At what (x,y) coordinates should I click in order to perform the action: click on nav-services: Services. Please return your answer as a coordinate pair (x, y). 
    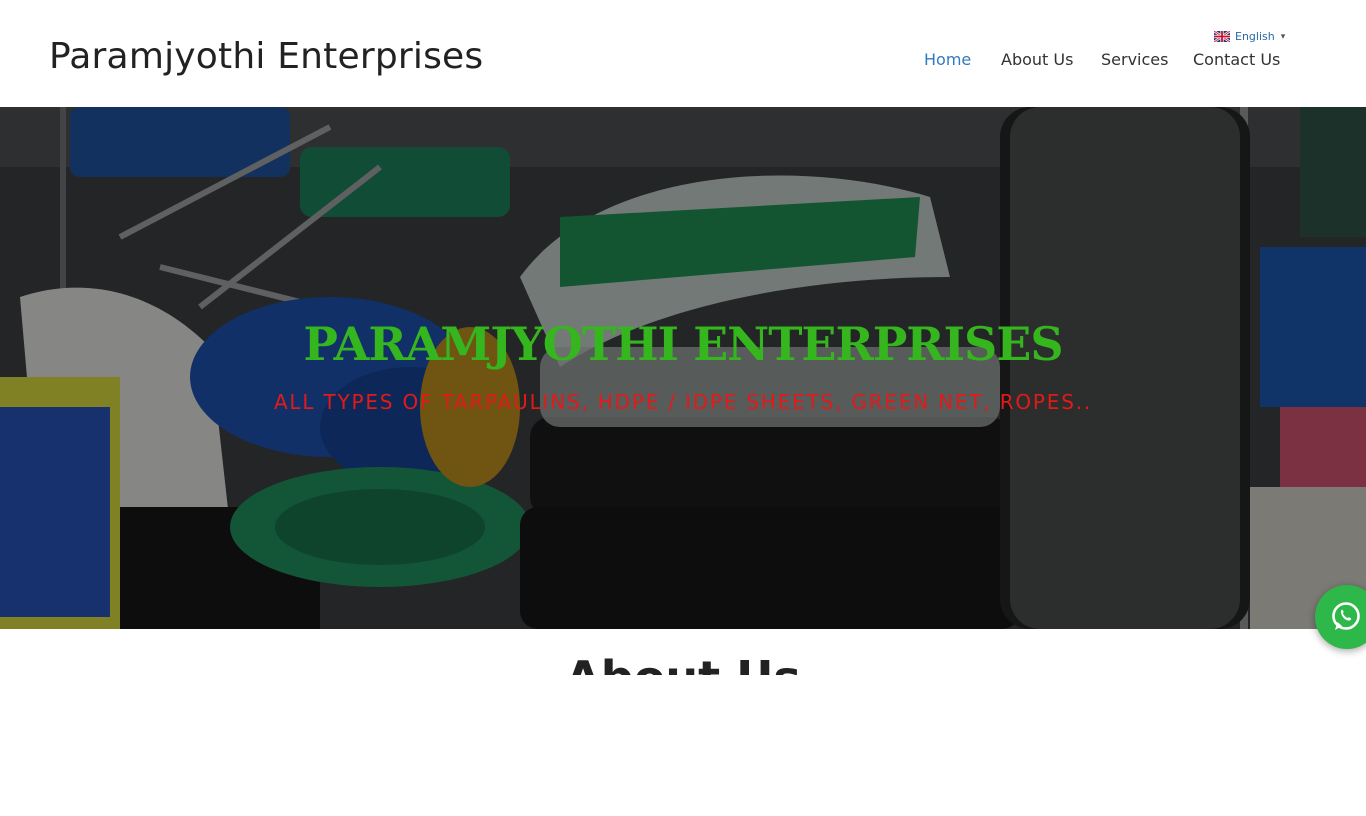
    Looking at the image, I should click on (1134, 59).